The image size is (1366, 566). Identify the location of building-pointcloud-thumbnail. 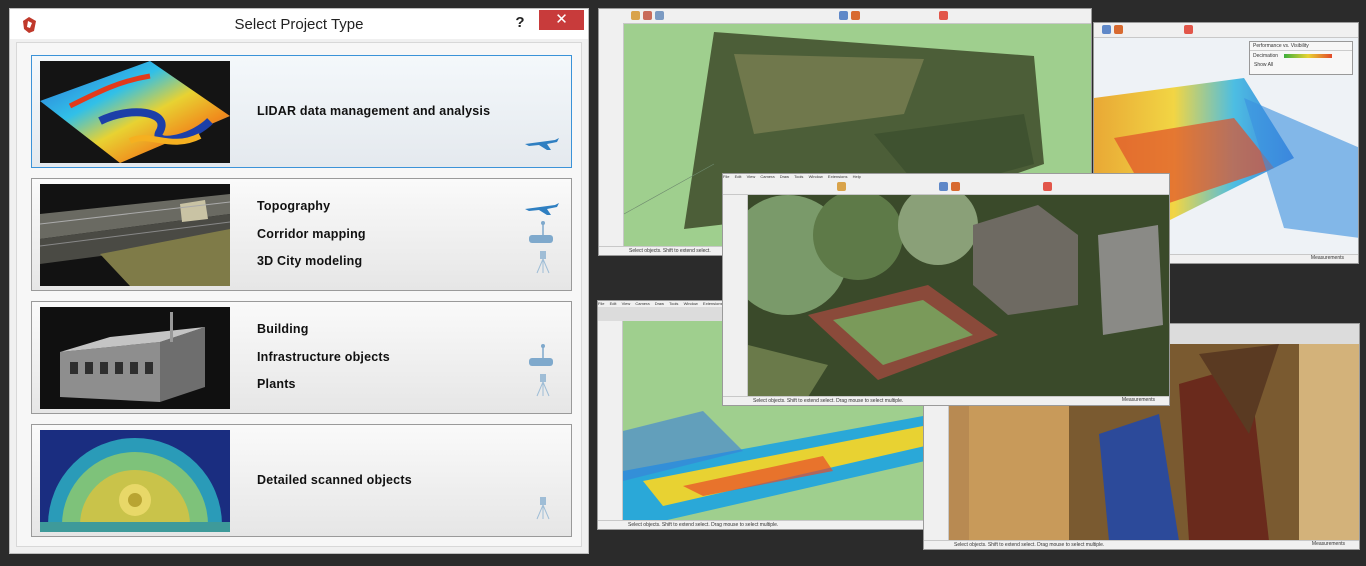
(135, 358).